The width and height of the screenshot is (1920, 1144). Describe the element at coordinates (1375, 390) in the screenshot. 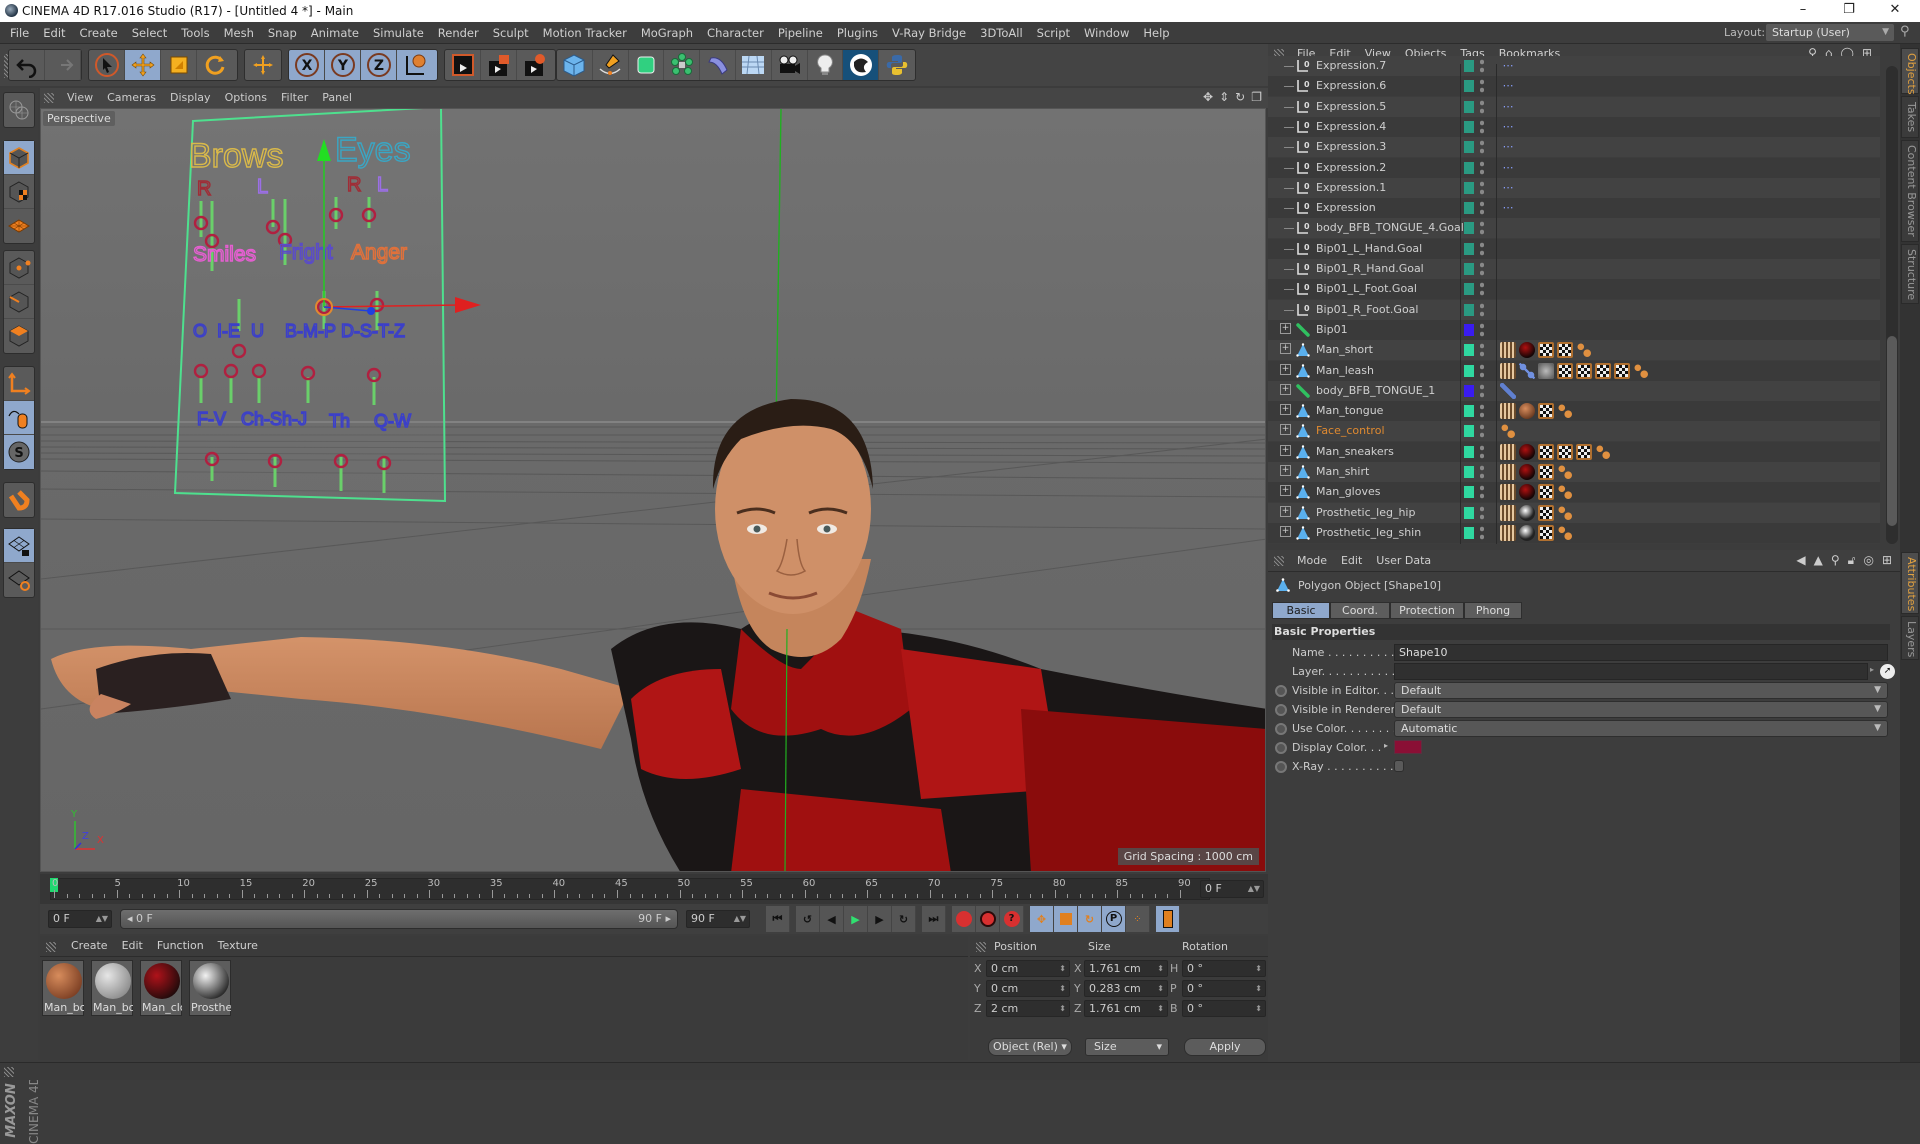

I see `object-name: body_BFB_TONGUE_1` at that location.